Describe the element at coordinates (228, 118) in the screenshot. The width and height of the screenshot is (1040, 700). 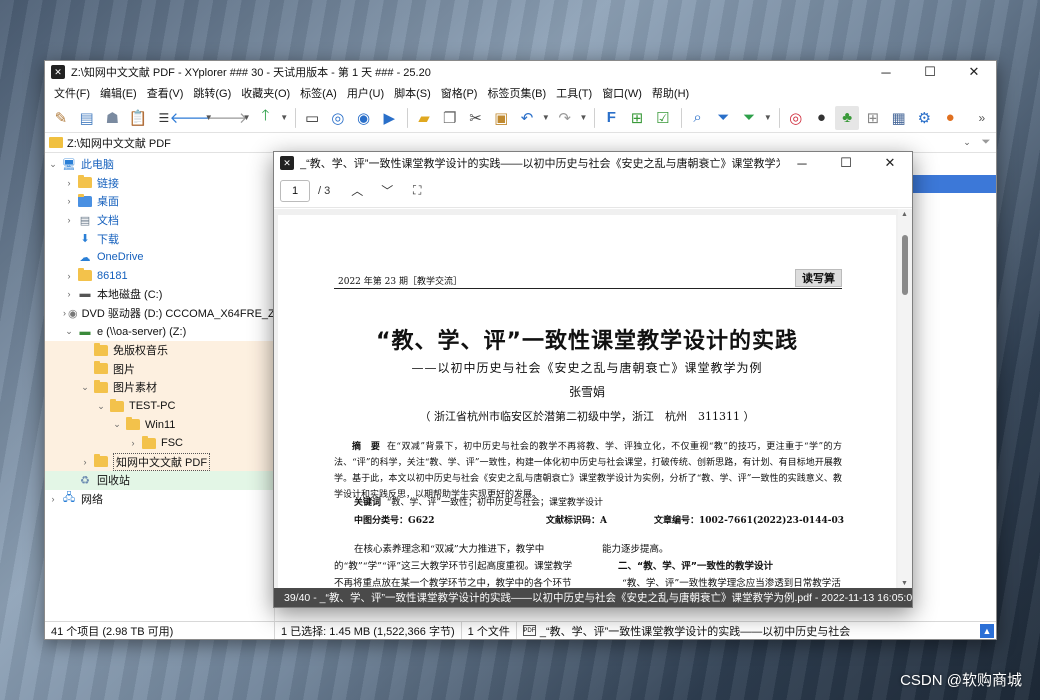
I see `forward-icon: 🡒` at that location.